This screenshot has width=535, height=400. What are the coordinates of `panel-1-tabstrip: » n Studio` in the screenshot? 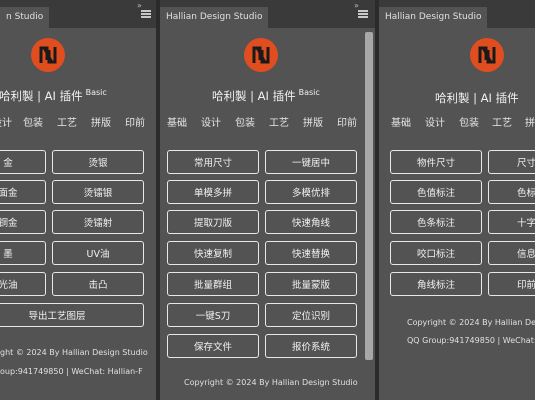 It's located at (78, 14).